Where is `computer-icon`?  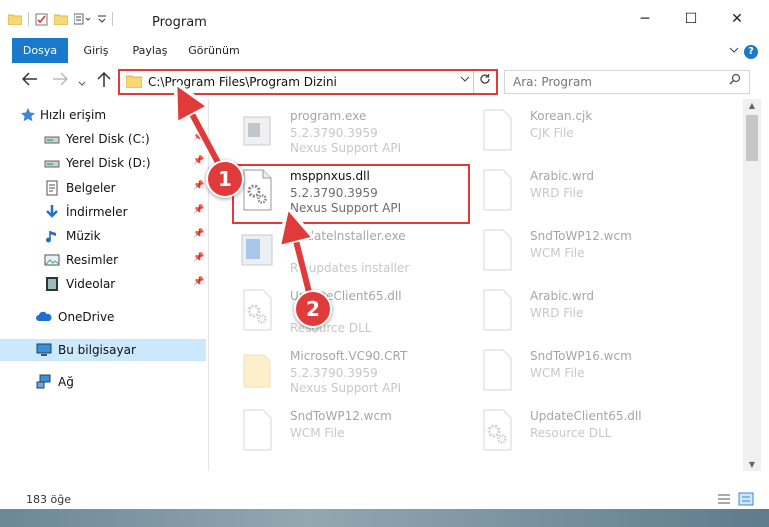 computer-icon is located at coordinates (44, 349).